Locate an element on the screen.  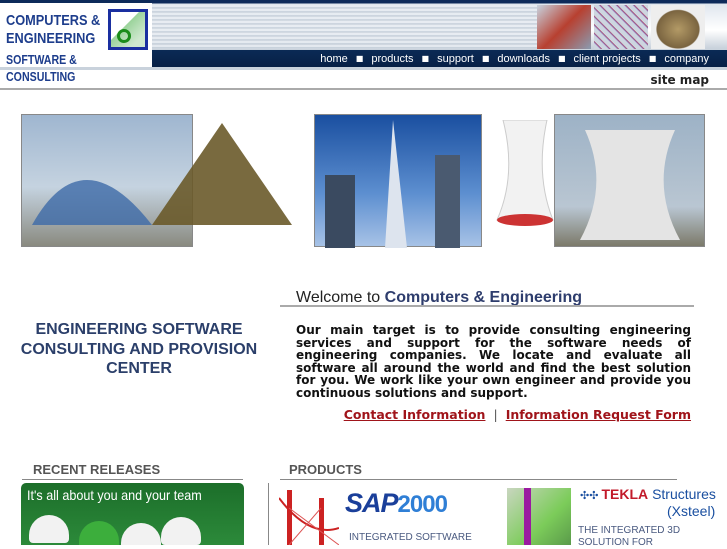
cooling-tower-render is located at coordinates (525, 174).